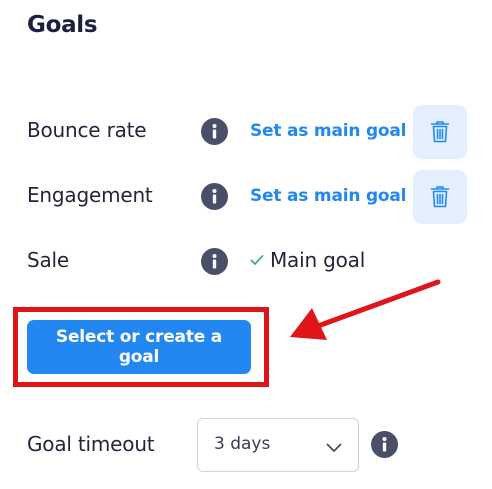  Describe the element at coordinates (87, 130) in the screenshot. I see `goal-name: Bounce rate` at that location.